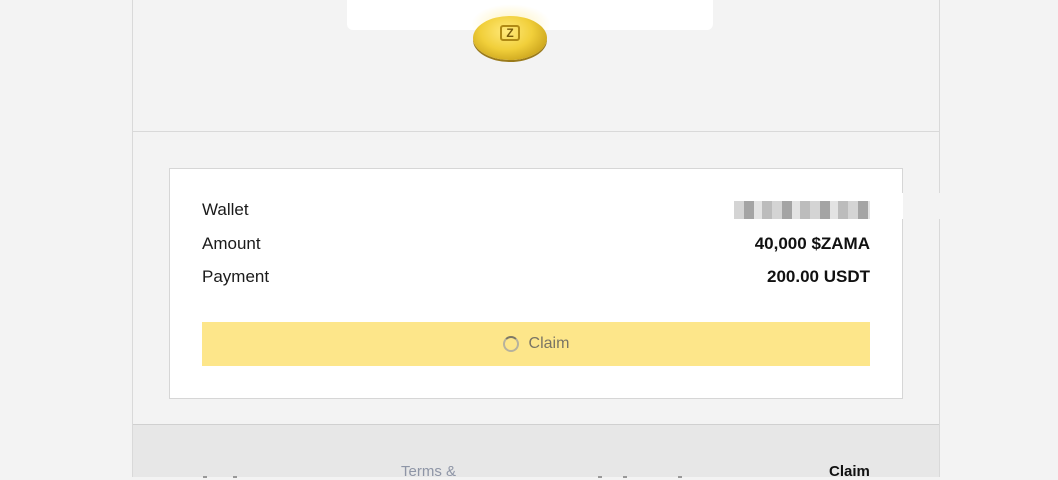 The width and height of the screenshot is (1058, 480). I want to click on payment-row: Payment 200.00 USDT, so click(536, 277).